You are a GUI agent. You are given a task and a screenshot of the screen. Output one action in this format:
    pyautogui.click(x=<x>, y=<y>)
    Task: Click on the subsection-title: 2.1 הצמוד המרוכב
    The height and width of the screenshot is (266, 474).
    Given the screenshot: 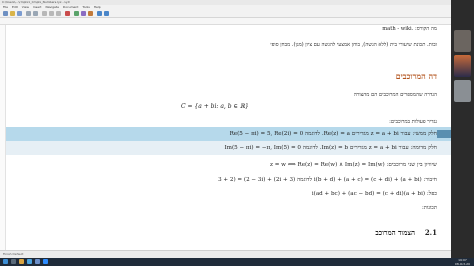 What is the action you would take?
    pyautogui.click(x=406, y=232)
    